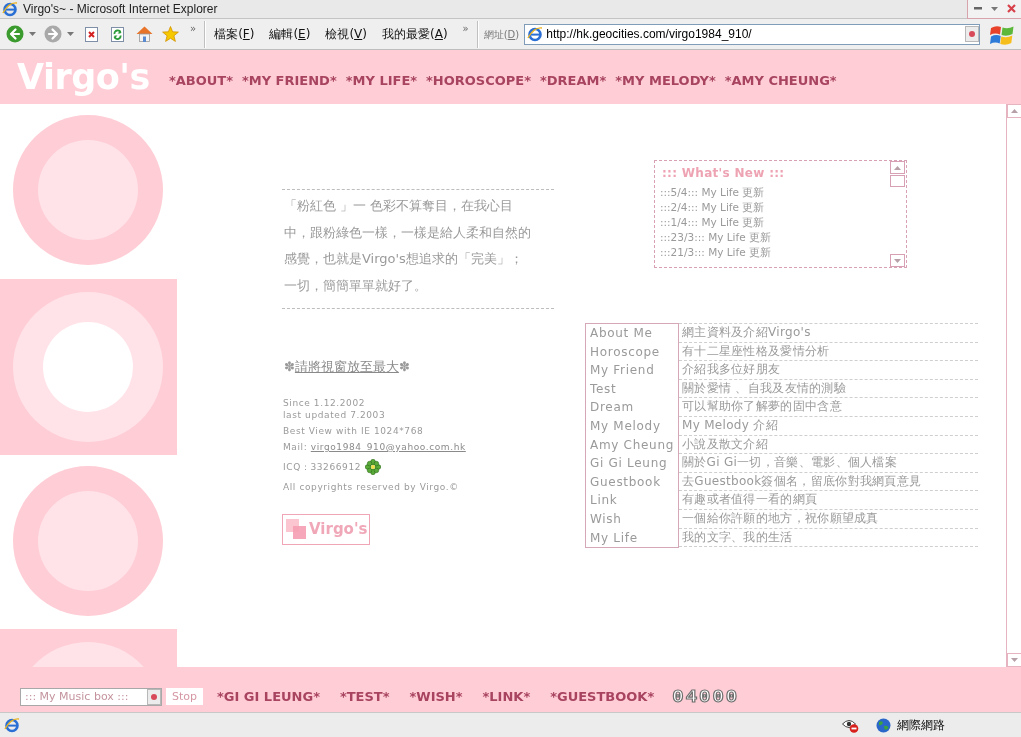  I want to click on section-description: 網主資料及介紹Virgo's, so click(828, 333).